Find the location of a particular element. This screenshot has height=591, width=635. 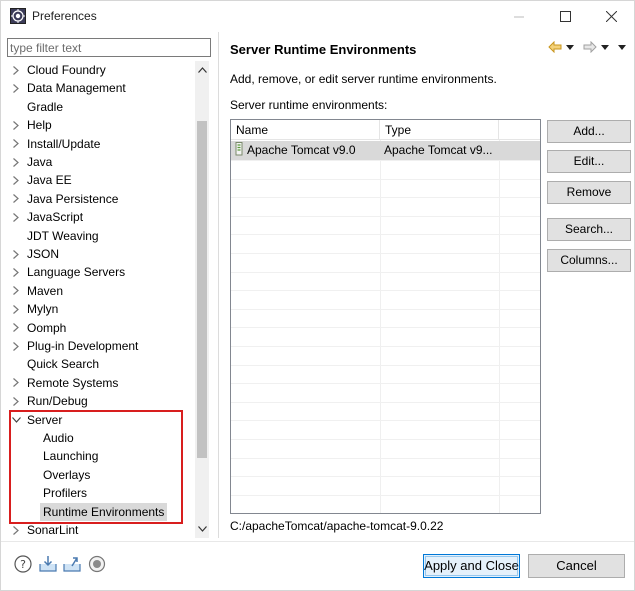

tree-item: Remote Systems is located at coordinates (101, 383).